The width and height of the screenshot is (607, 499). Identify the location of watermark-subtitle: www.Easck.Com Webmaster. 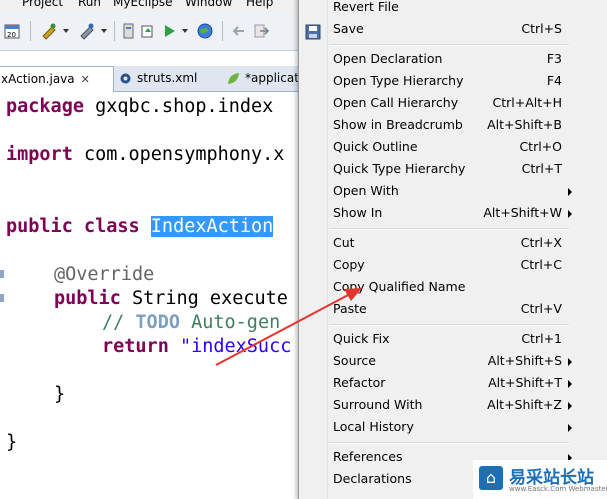
(558, 489).